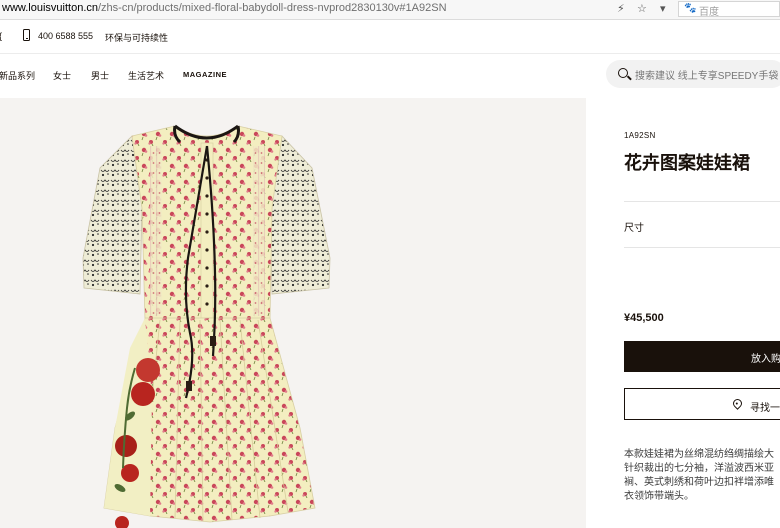 The height and width of the screenshot is (528, 780). Describe the element at coordinates (699, 454) in the screenshot. I see `description-line: 本款娃娃裙为丝绵混纺绉绸描绘大` at that location.